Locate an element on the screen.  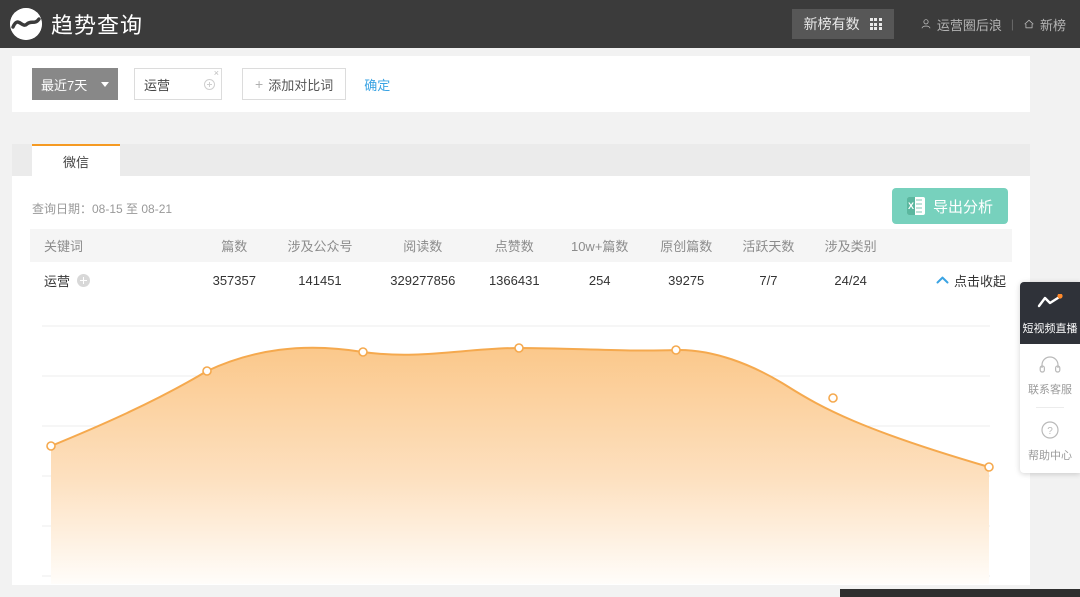
col-article-count: 篇数 is located at coordinates (234, 245).